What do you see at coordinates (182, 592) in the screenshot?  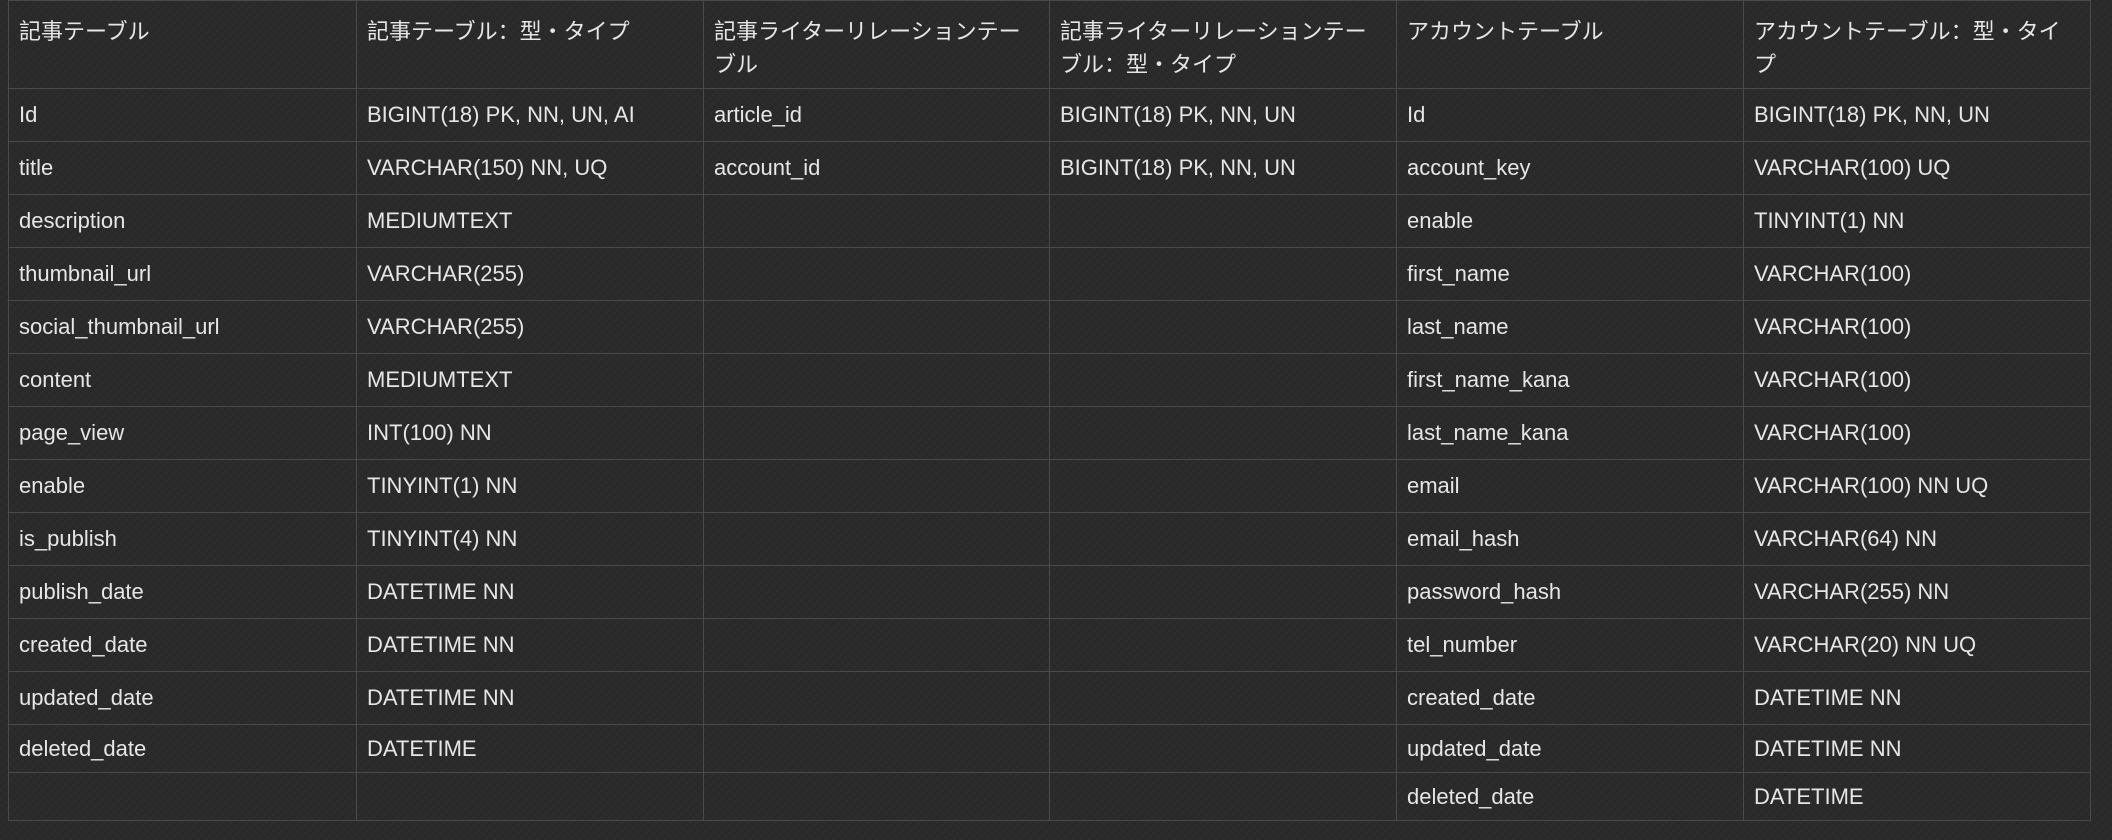 I see `table-cell: publish_date` at bounding box center [182, 592].